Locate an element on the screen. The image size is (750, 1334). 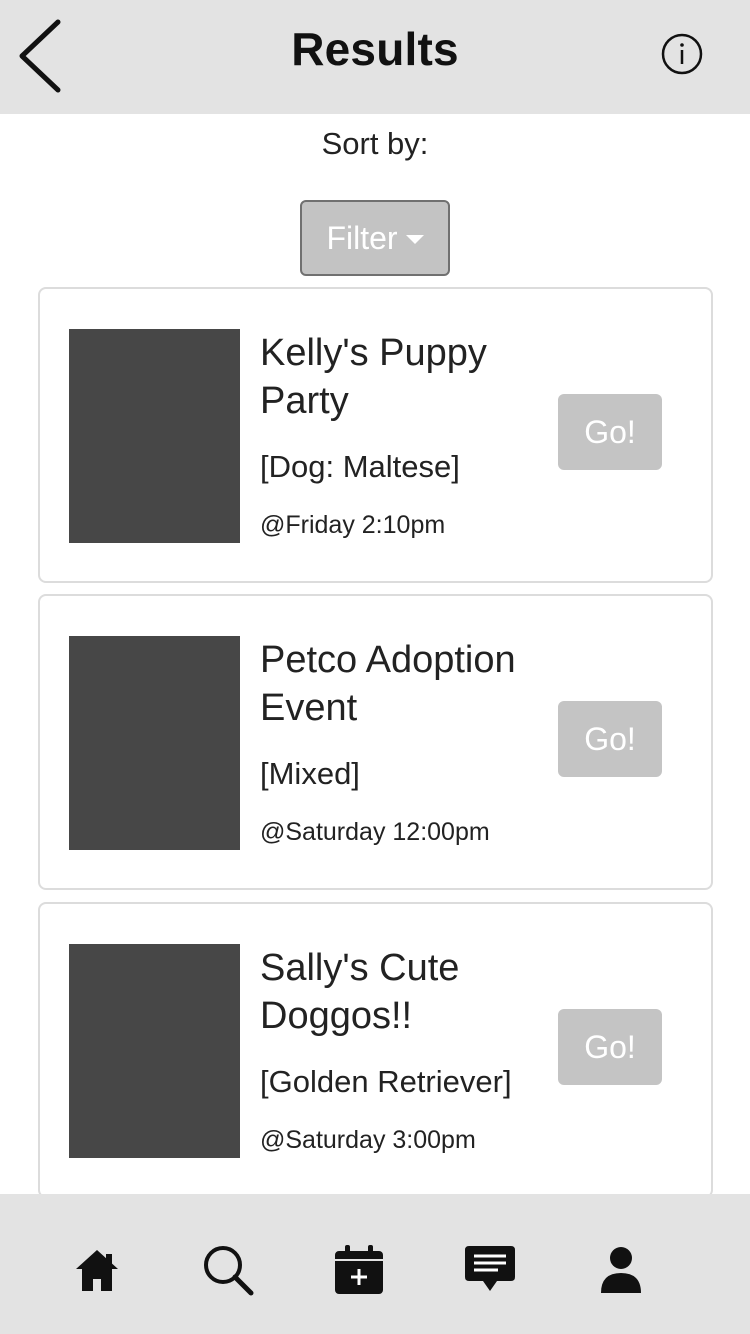
page-title: Results is located at coordinates (375, 49).